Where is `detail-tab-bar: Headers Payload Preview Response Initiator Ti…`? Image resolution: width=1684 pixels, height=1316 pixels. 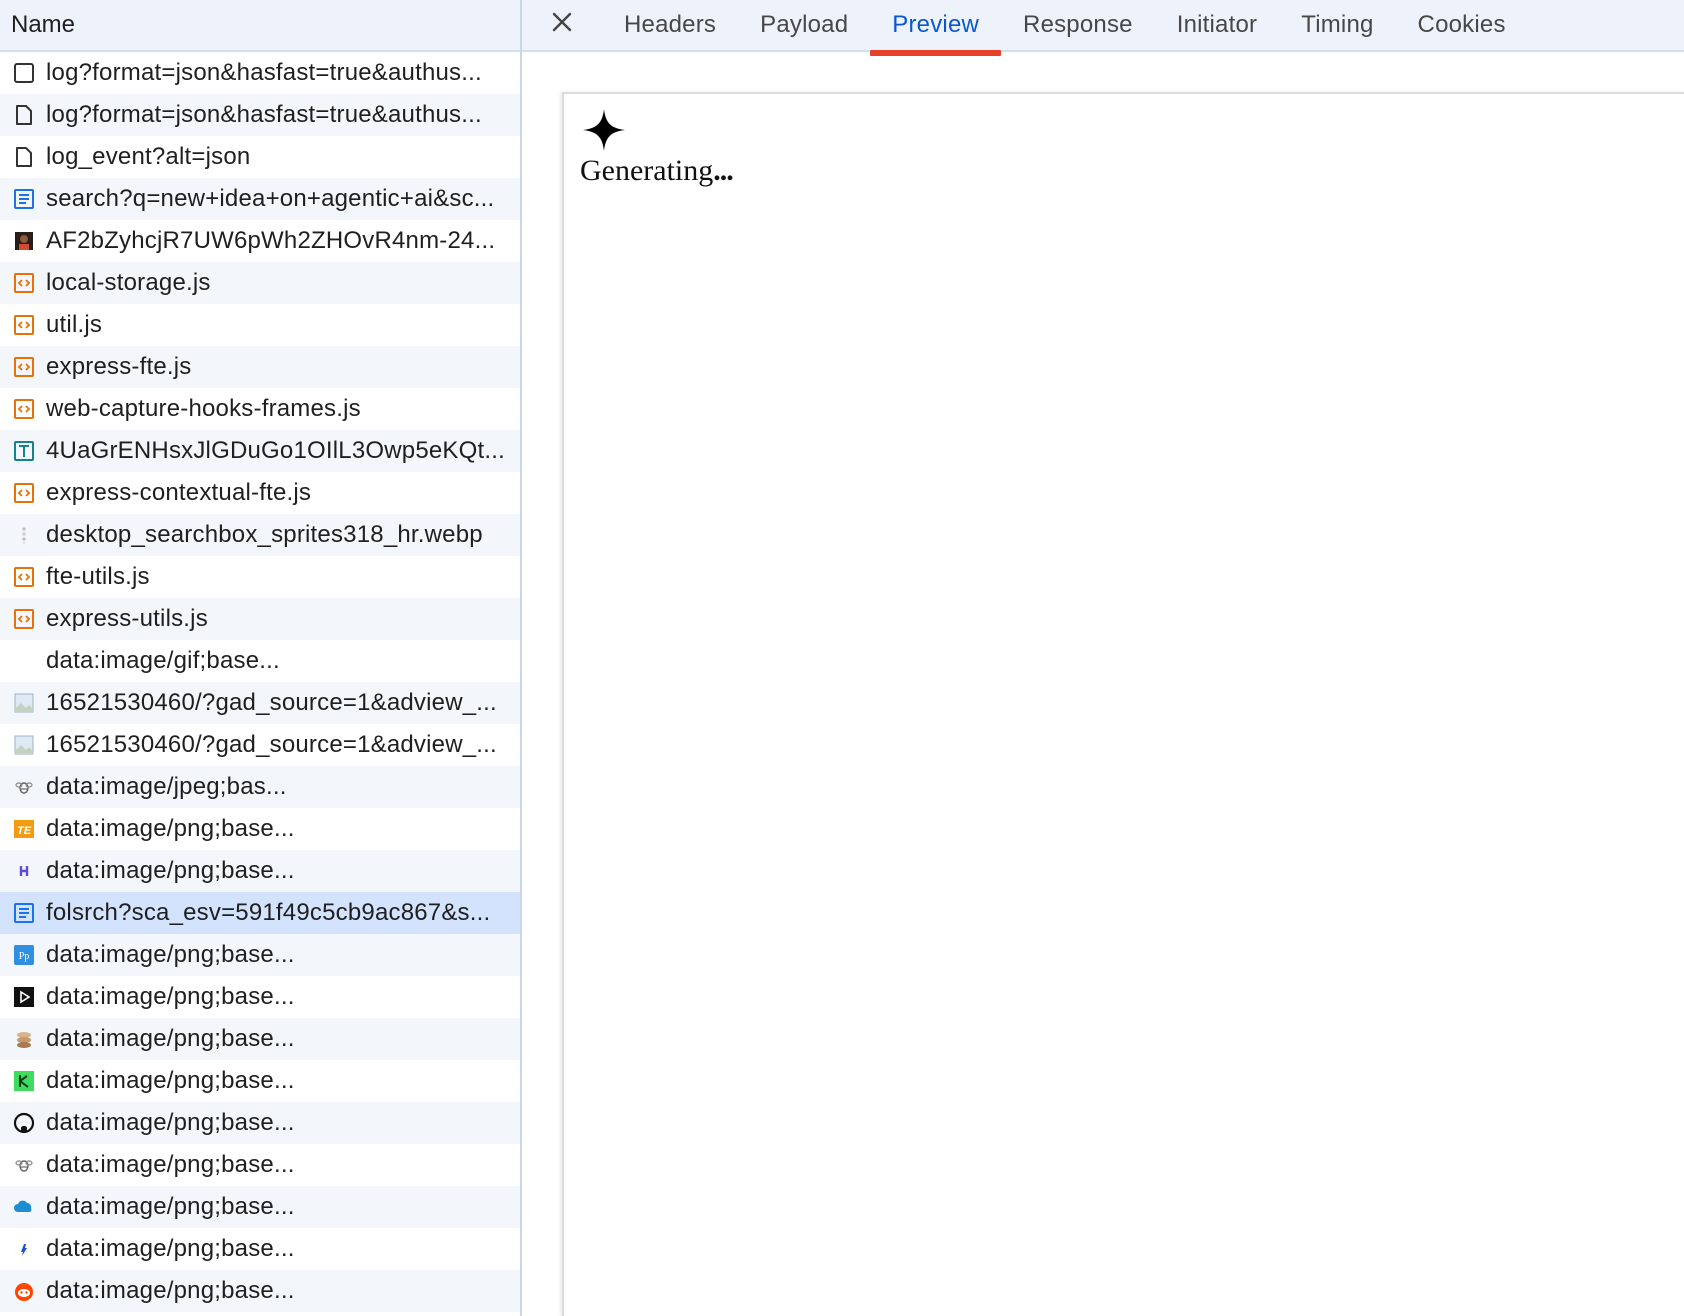 detail-tab-bar: Headers Payload Preview Response Initiator Ti… is located at coordinates (1103, 28).